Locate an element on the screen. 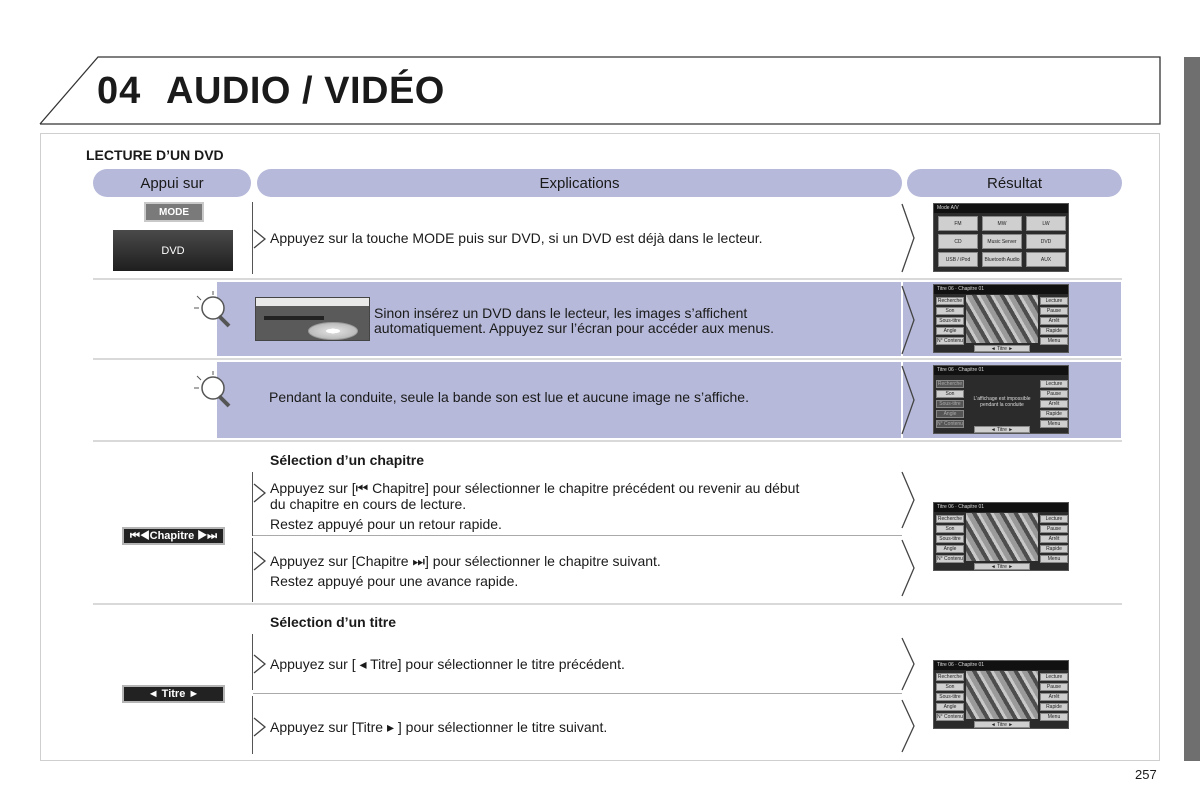  screen-button: DVD is located at coordinates (1046, 241).